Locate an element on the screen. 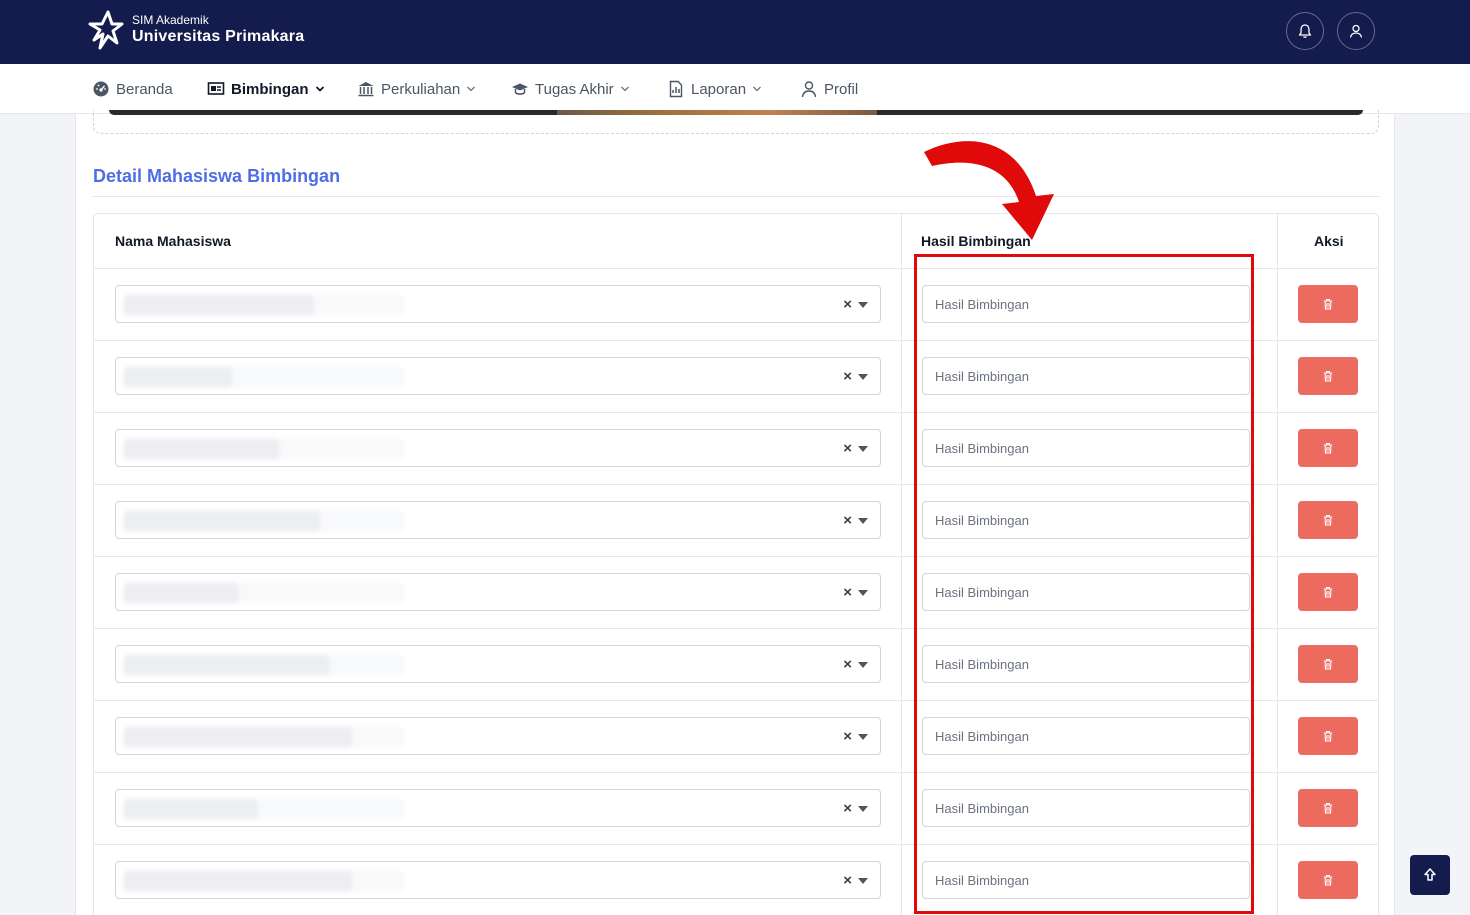  section-title: Detail Mahasiswa Bimbingan is located at coordinates (217, 176).